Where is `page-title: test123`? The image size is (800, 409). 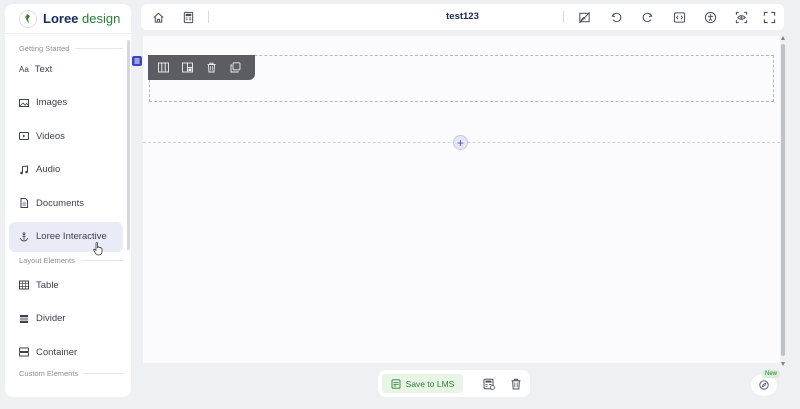
page-title: test123 is located at coordinates (462, 16).